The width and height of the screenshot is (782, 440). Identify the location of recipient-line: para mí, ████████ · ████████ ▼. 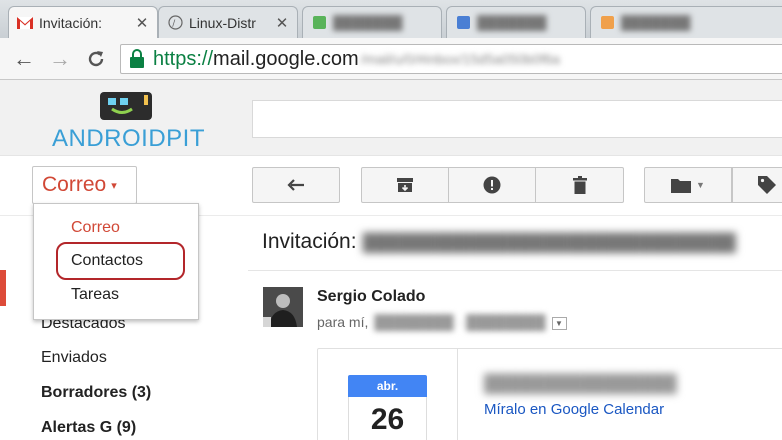
(442, 322).